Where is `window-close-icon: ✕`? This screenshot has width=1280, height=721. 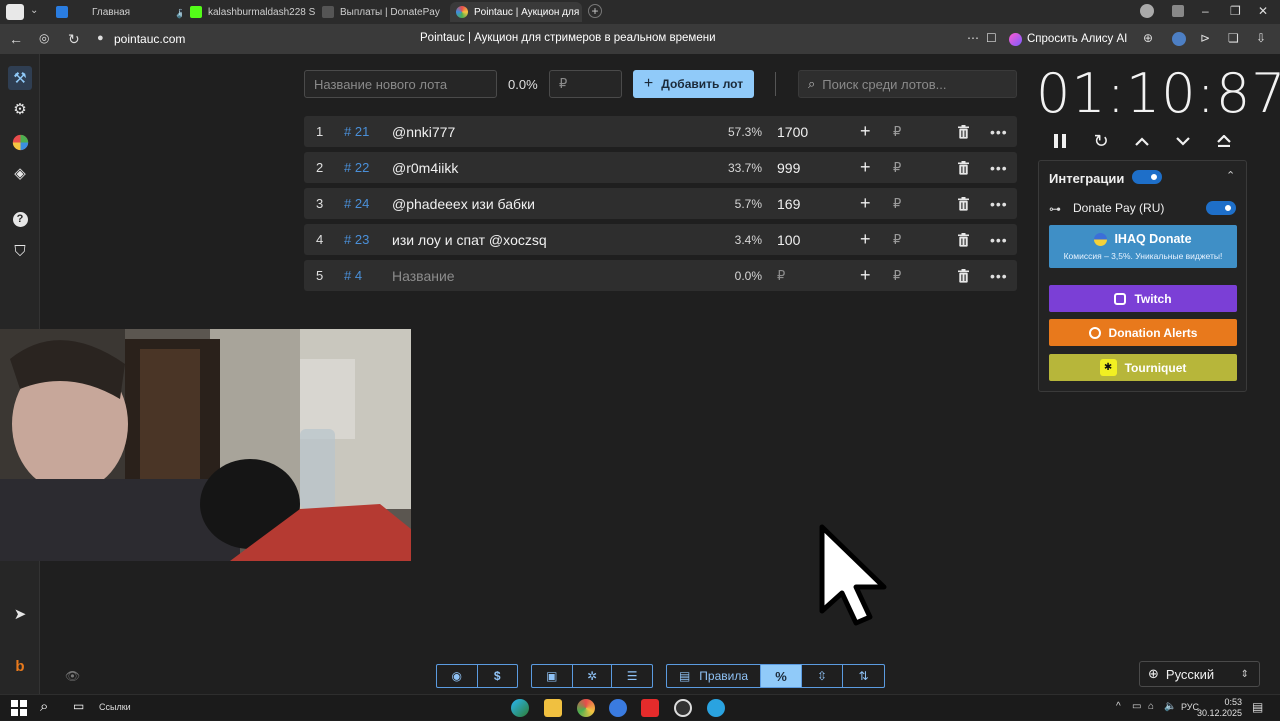
window-close-icon: ✕ is located at coordinates (1263, 11).